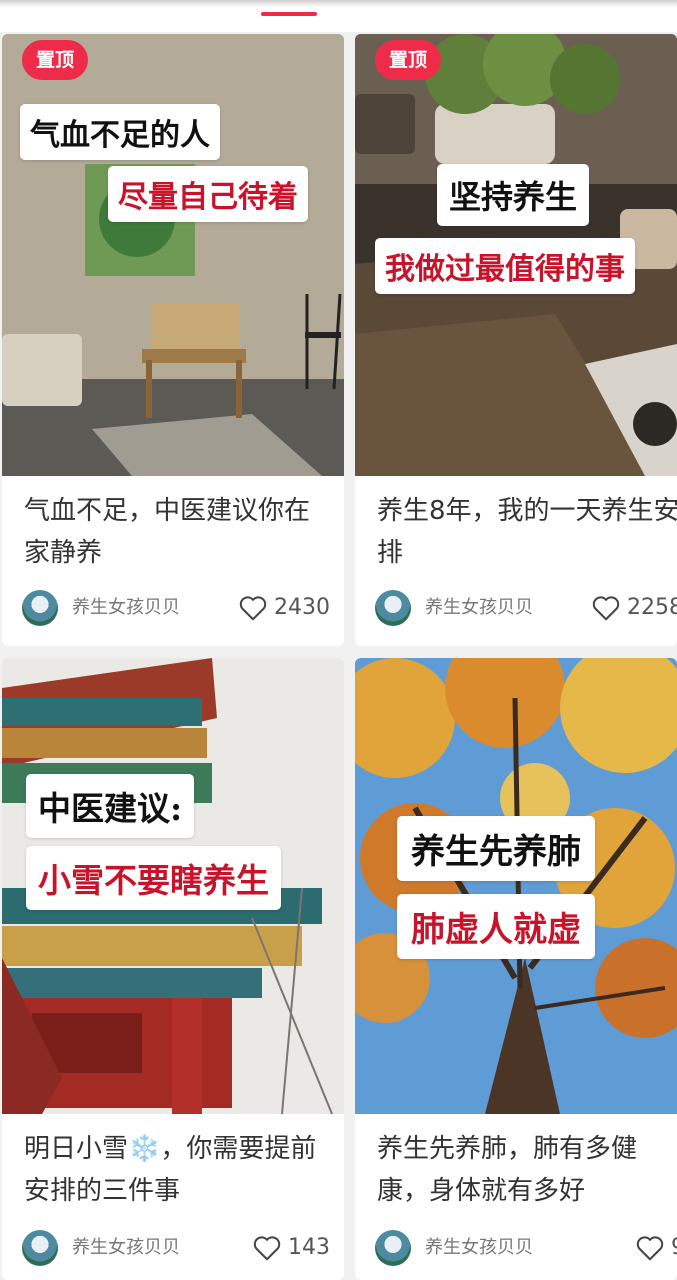  I want to click on note-title: 养生8年，我的一天养生安排, so click(527, 532).